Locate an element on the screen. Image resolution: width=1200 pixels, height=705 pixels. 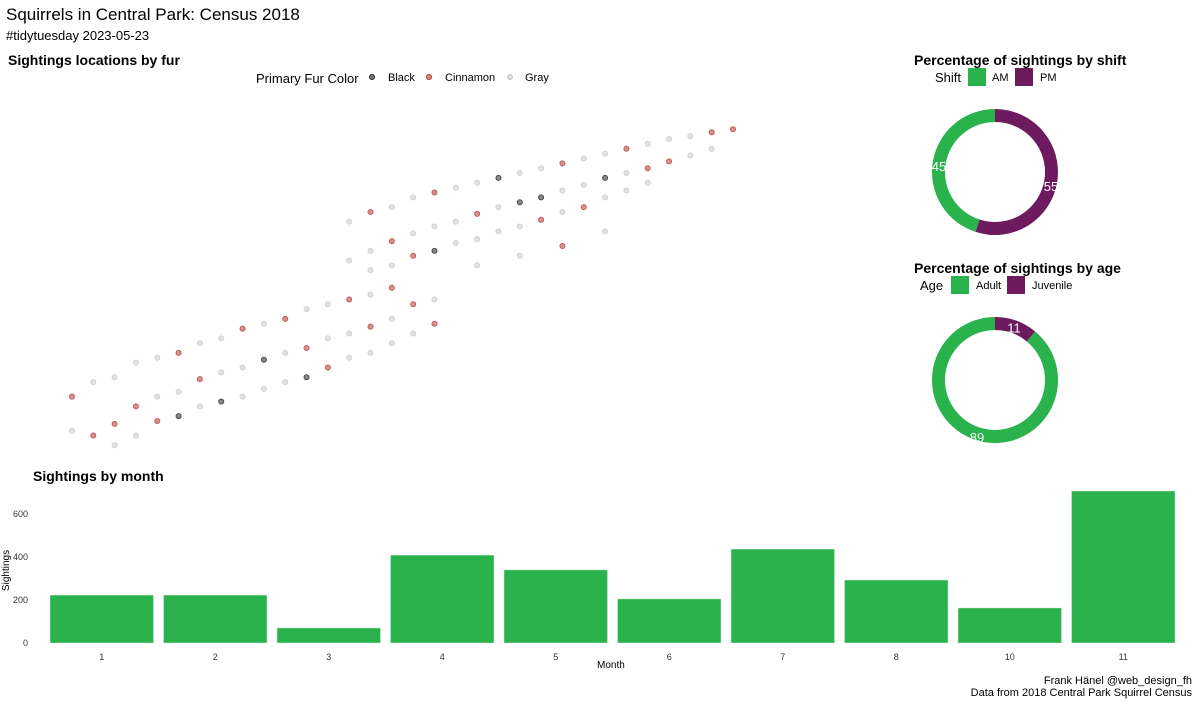
legend-key-gray is located at coordinates (510, 77).